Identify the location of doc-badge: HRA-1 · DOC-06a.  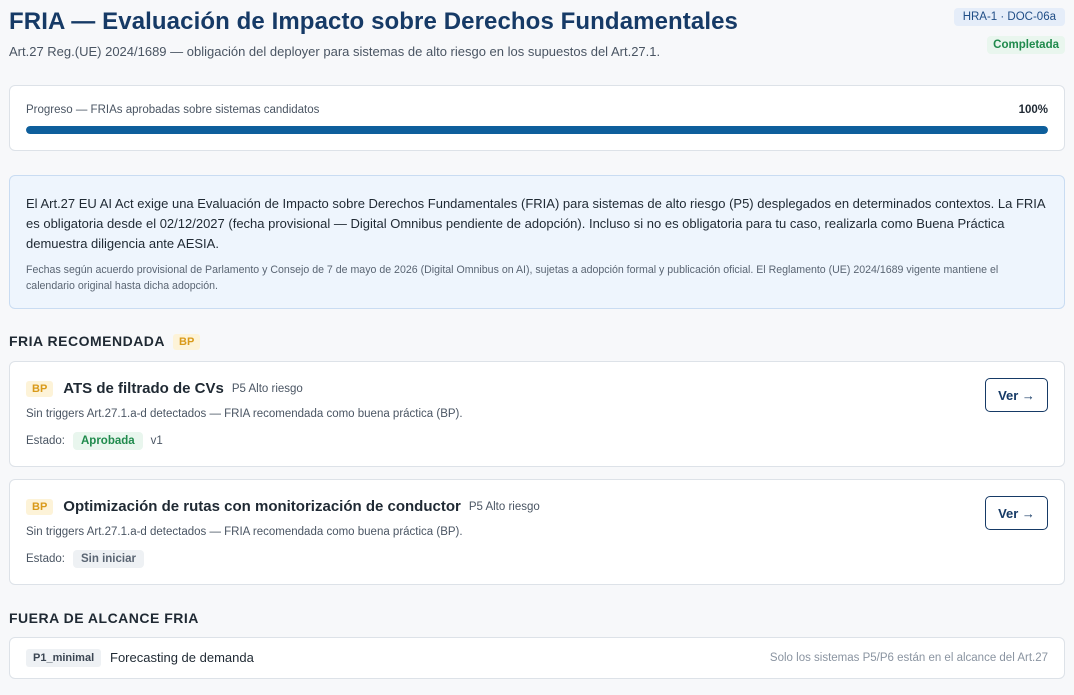
(1009, 17).